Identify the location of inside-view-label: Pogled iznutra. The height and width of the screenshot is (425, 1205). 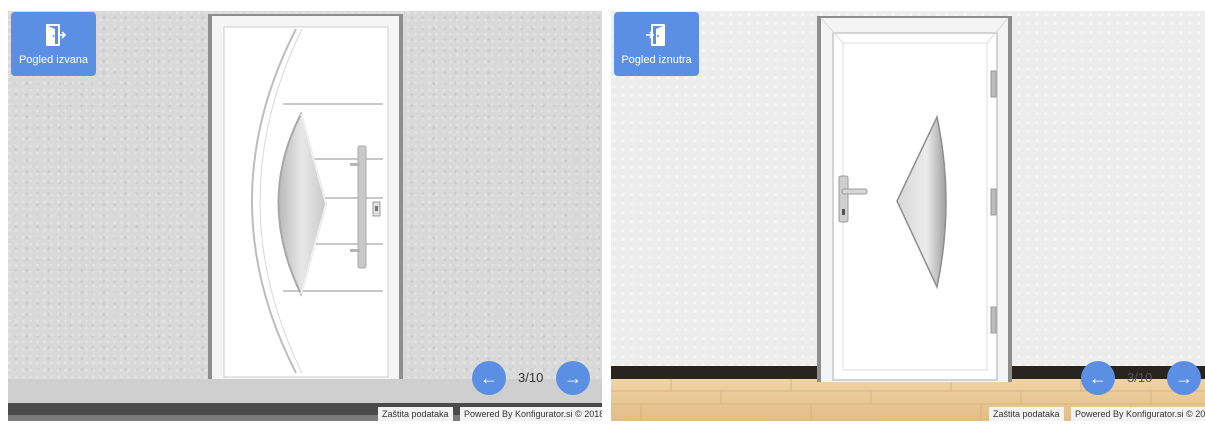
(656, 60).